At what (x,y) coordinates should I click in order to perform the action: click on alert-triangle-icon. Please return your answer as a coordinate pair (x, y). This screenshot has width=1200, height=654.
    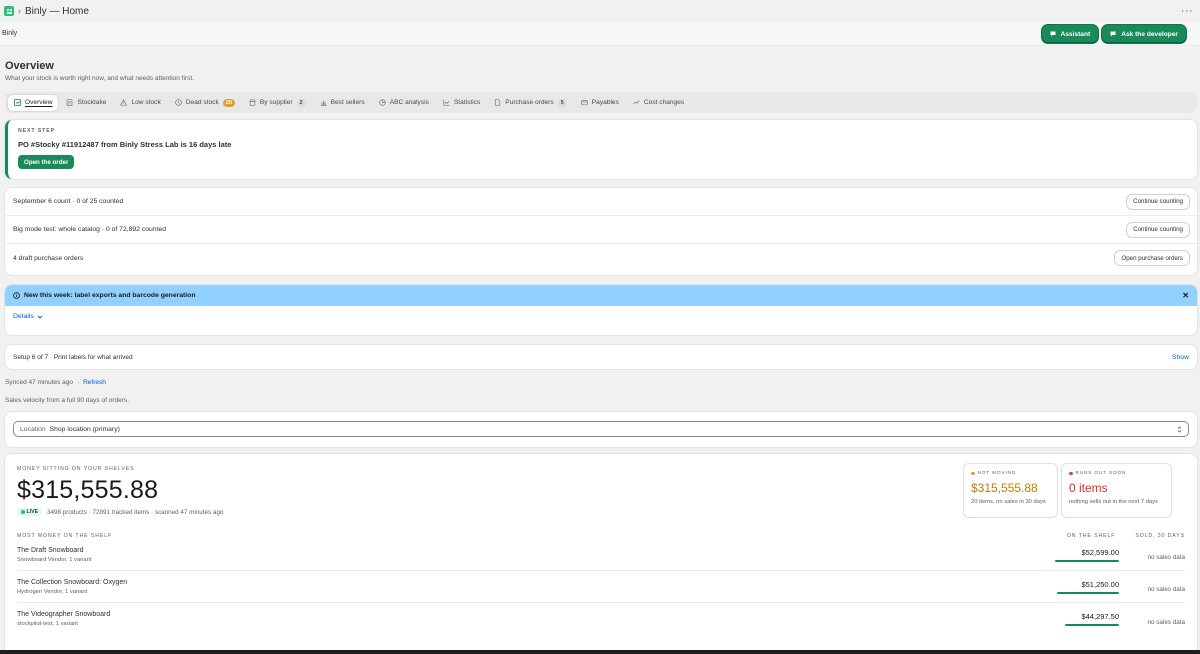
    Looking at the image, I should click on (124, 102).